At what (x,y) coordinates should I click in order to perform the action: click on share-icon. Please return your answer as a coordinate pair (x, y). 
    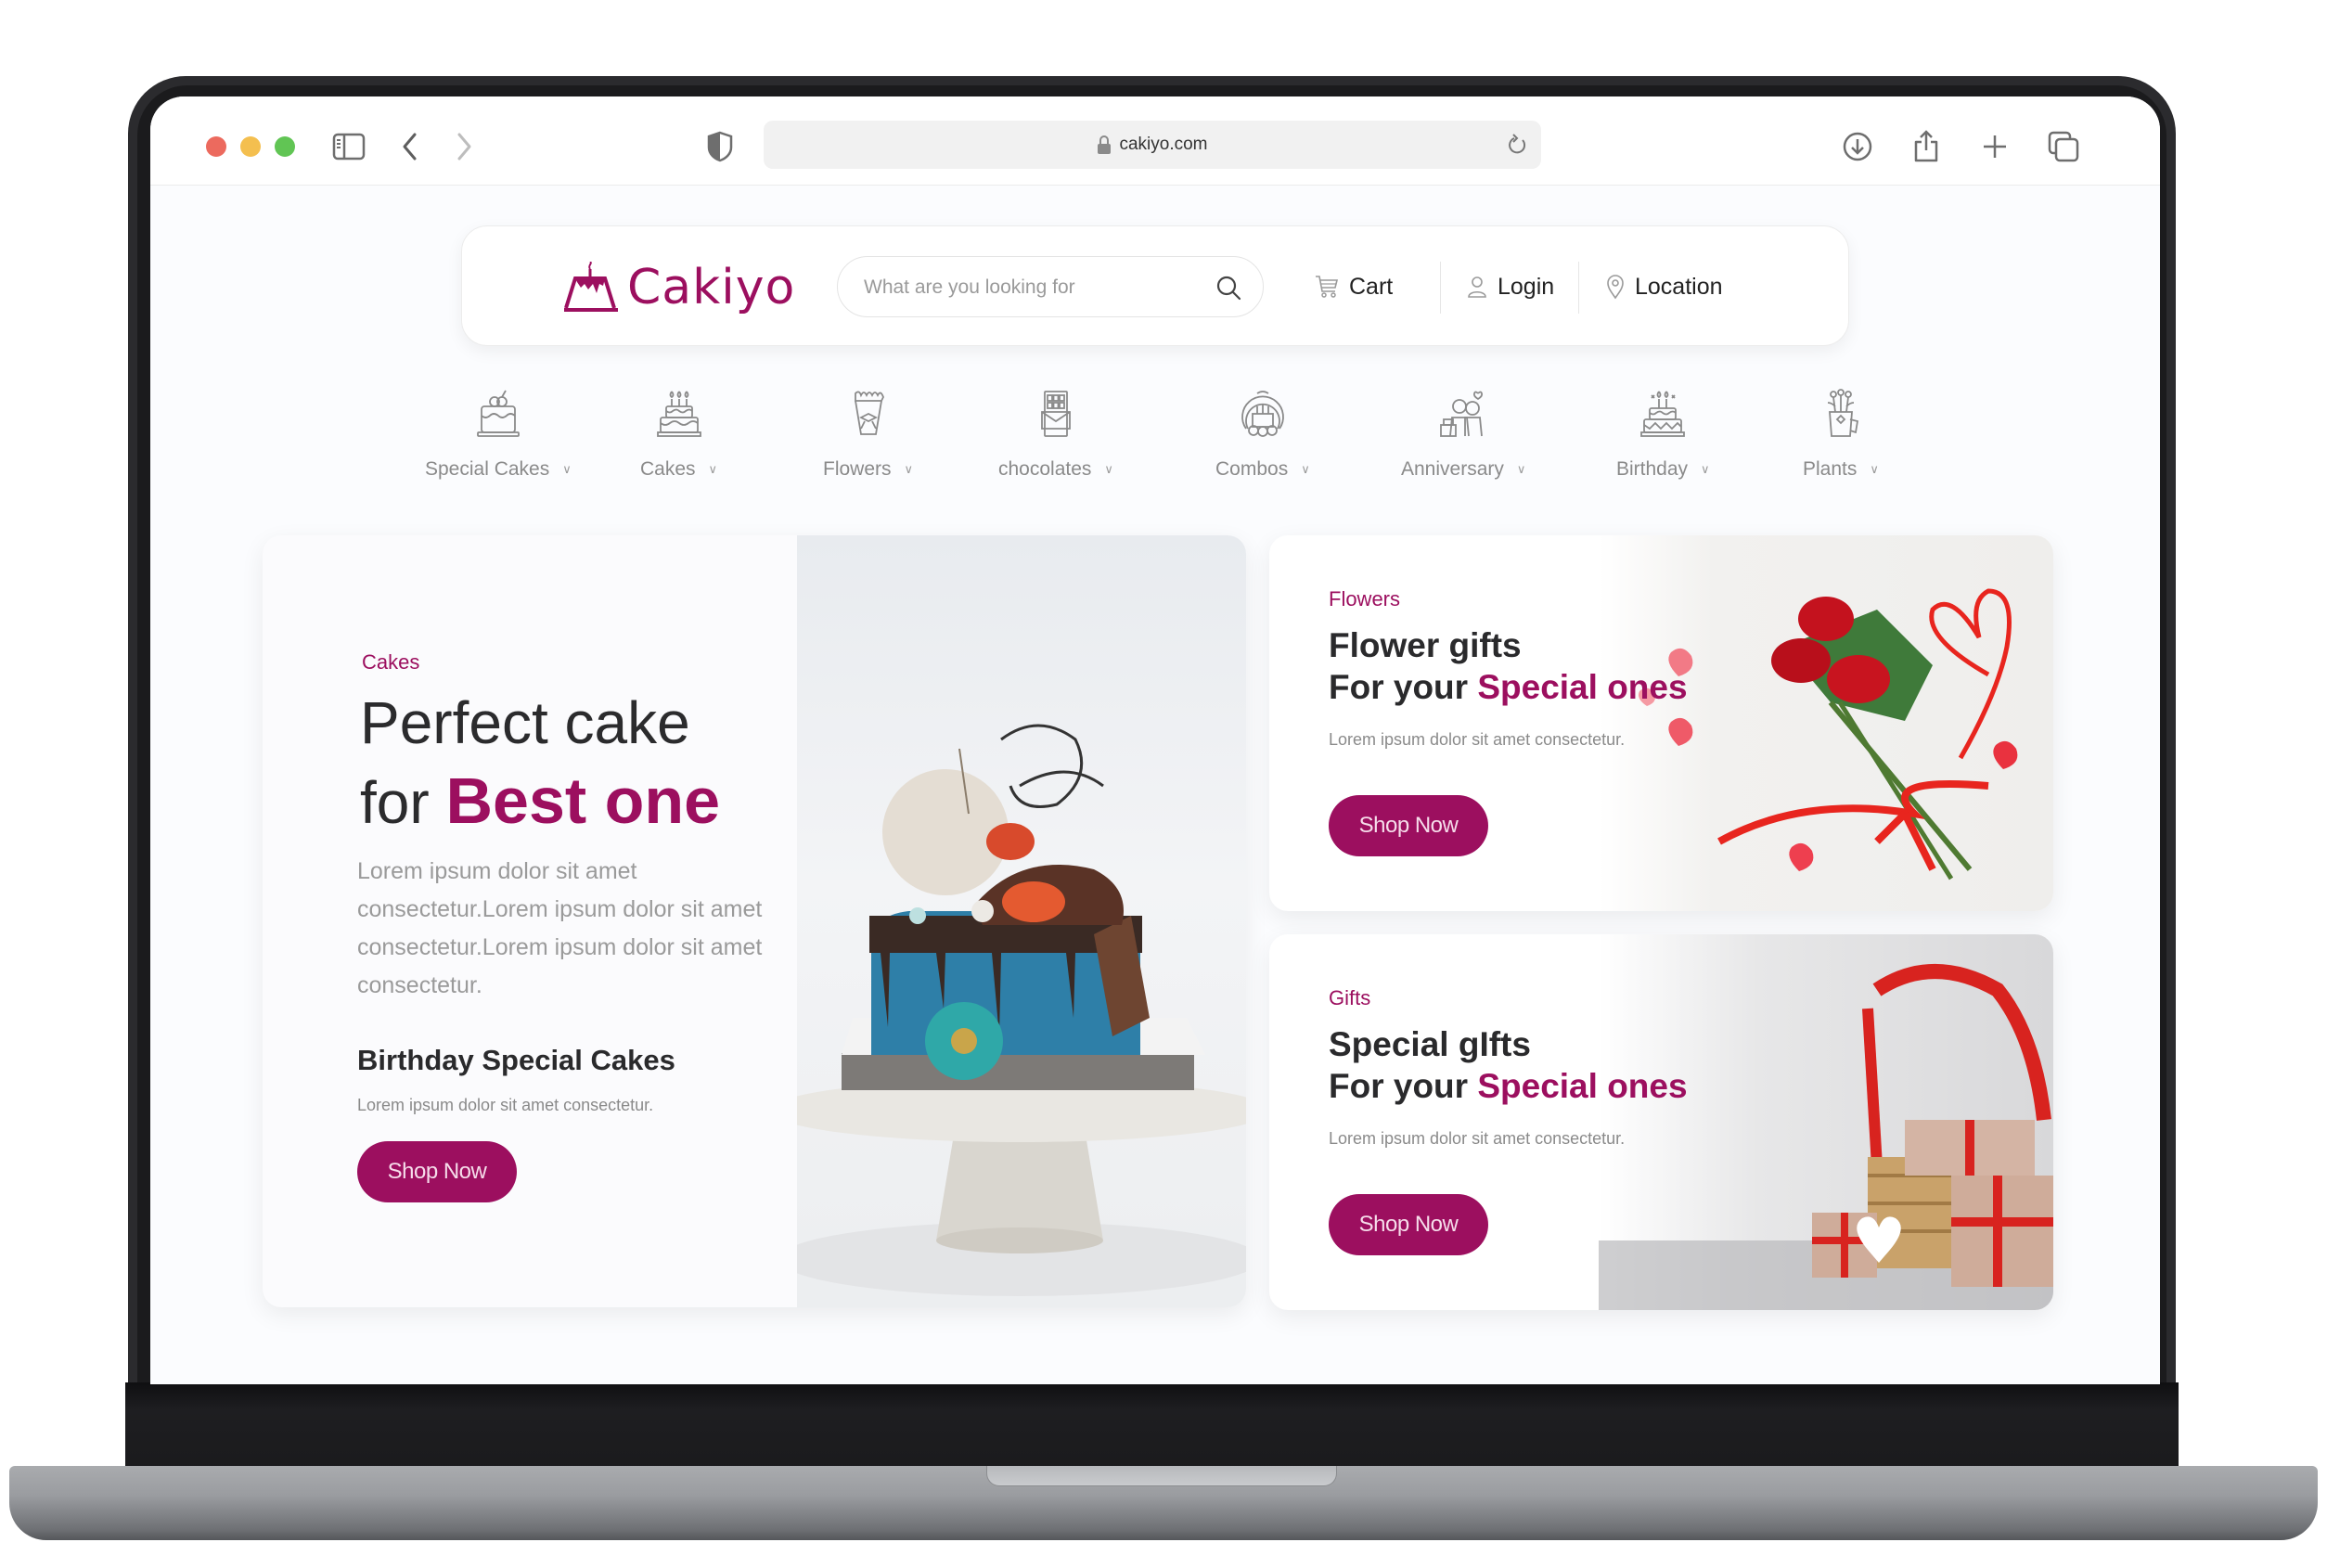
    Looking at the image, I should click on (1926, 146).